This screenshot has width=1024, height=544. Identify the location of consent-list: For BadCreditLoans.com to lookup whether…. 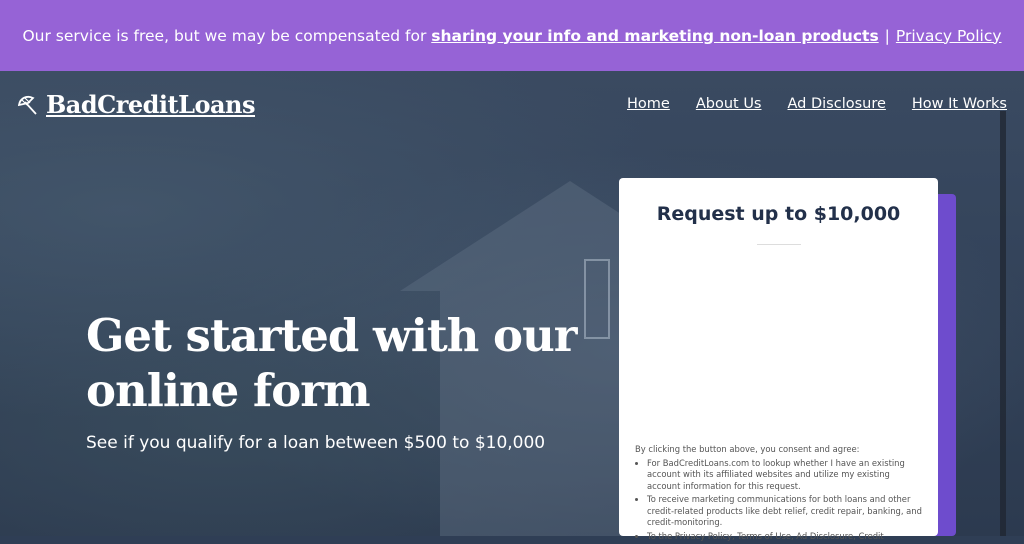
(780, 500).